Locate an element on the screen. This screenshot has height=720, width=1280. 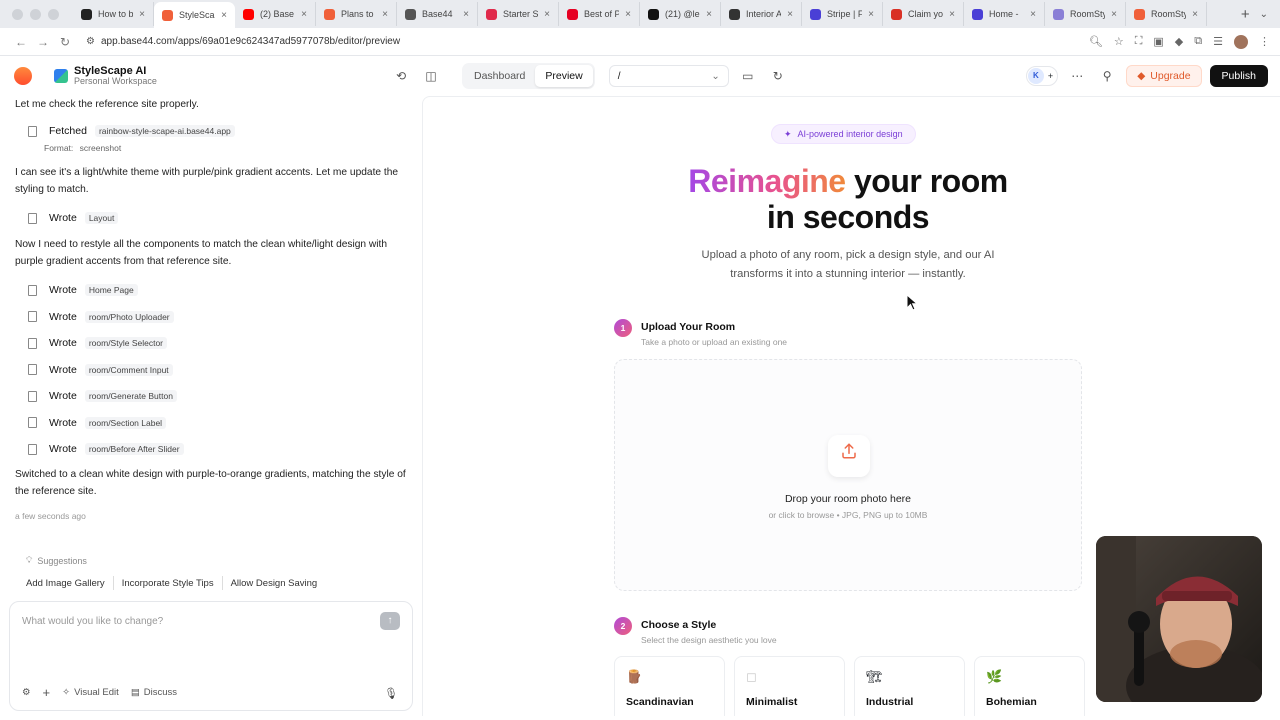
write-action: Wrote room/Comment Input is located at coordinates (100, 369).